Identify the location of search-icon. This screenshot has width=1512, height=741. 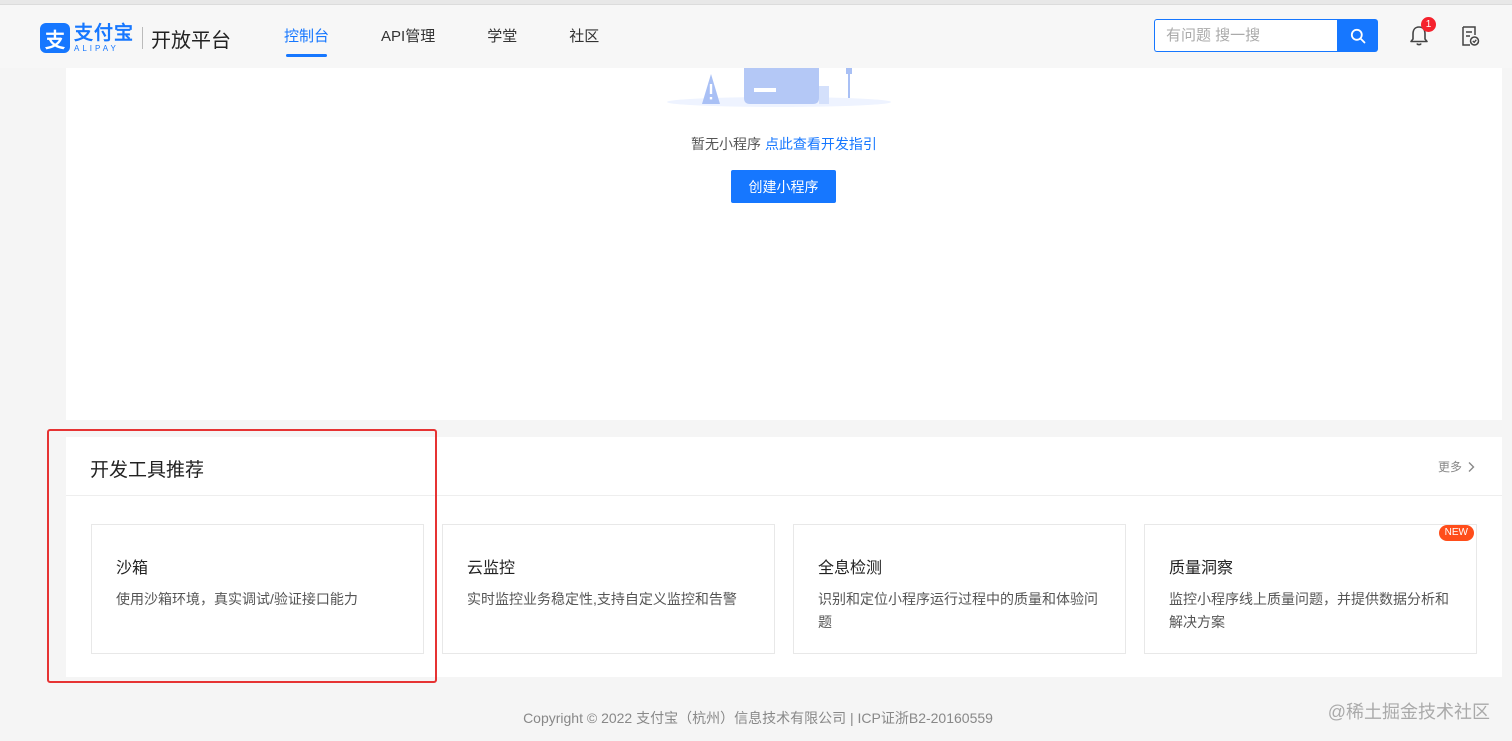
(1357, 35).